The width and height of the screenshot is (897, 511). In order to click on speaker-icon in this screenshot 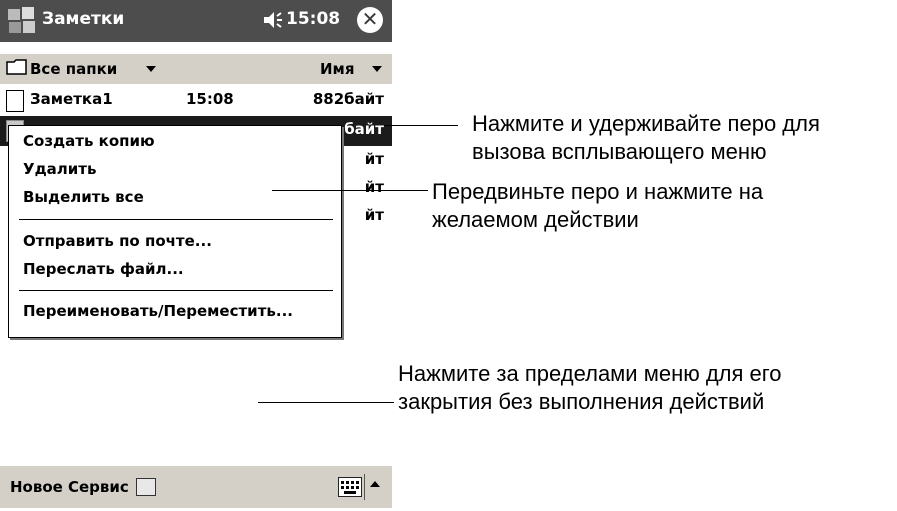, I will do `click(273, 20)`.